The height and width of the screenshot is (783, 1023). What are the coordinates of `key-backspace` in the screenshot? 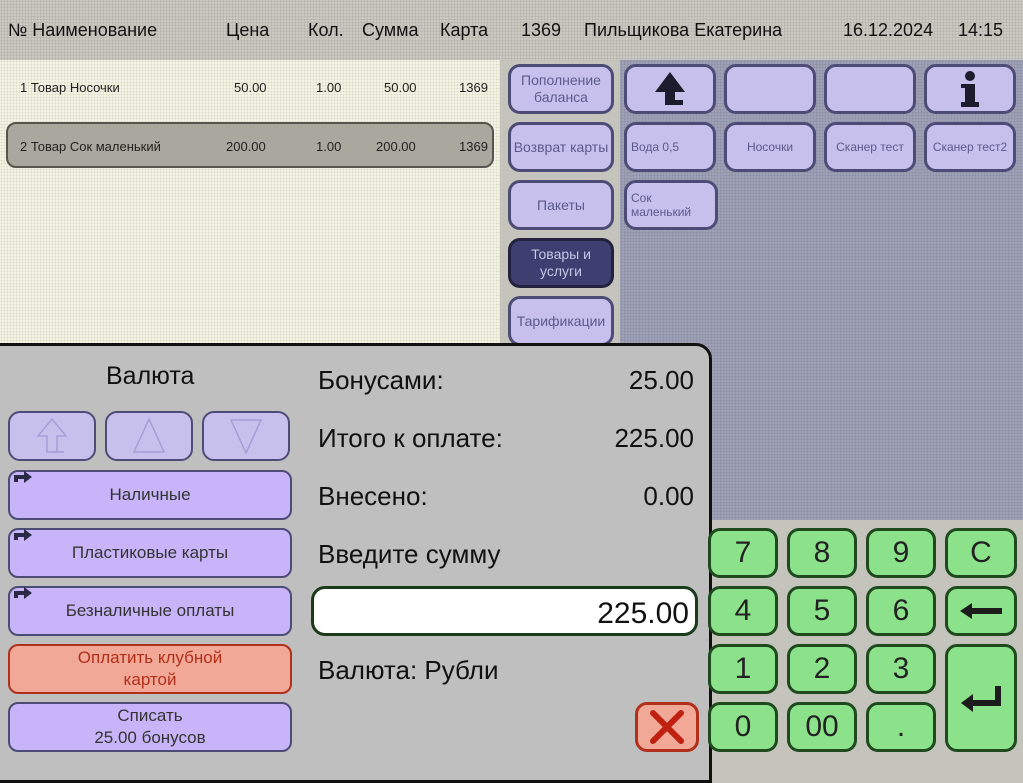 It's located at (981, 611).